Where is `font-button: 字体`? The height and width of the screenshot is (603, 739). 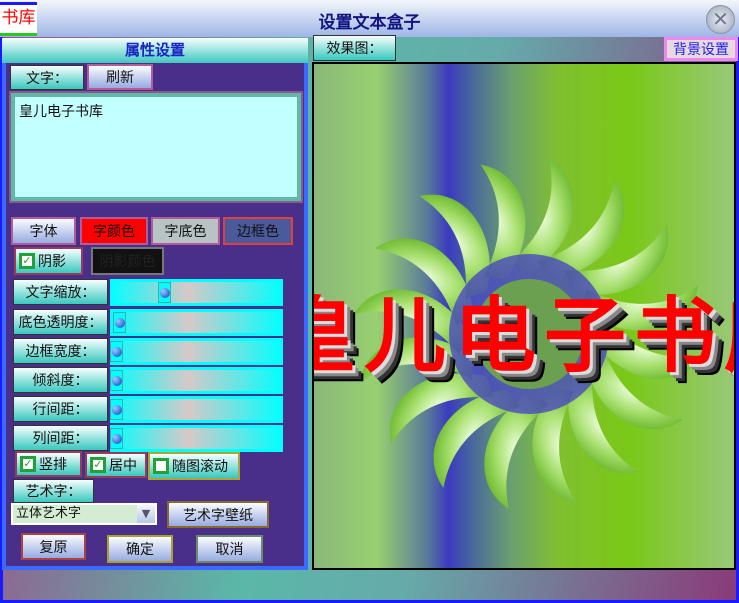 font-button: 字体 is located at coordinates (43, 231).